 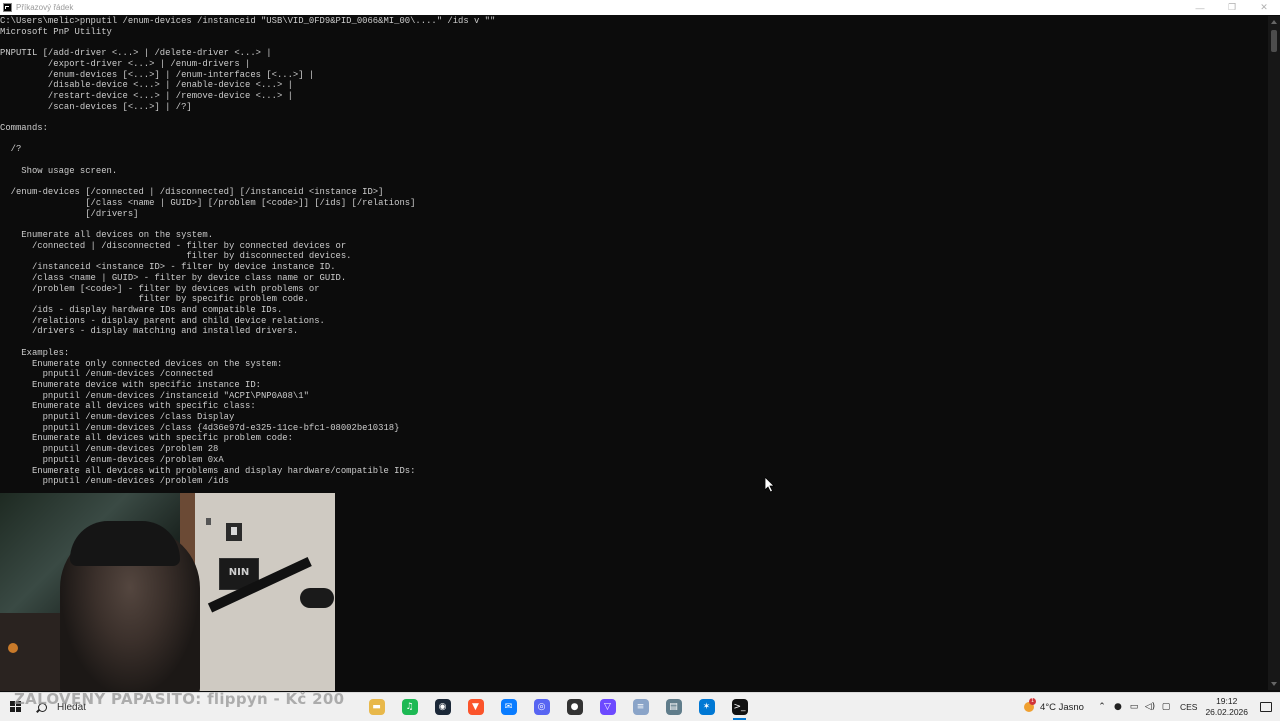 I want to click on taskbar-app-proton-vpn: ▽, so click(x=607, y=707).